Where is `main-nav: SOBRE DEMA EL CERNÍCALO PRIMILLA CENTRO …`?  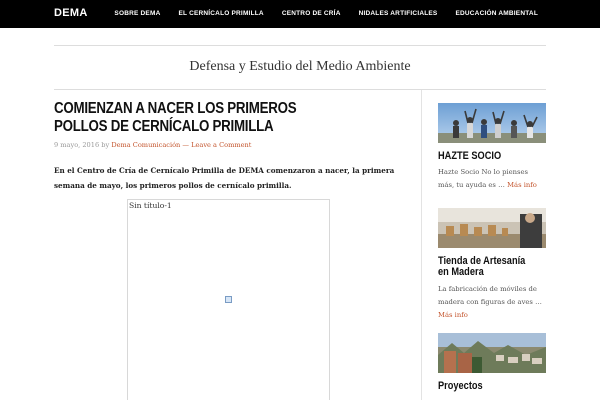 main-nav: SOBRE DEMA EL CERNÍCALO PRIMILLA CENTRO … is located at coordinates (317, 13).